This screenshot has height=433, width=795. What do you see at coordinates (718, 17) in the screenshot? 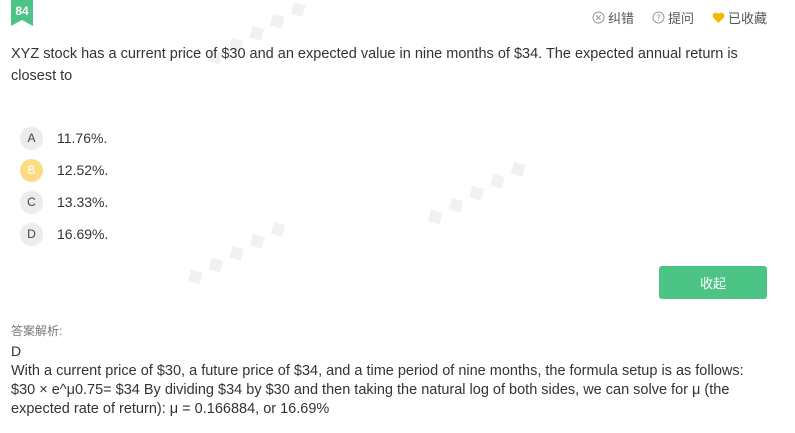
I see `heart-icon` at bounding box center [718, 17].